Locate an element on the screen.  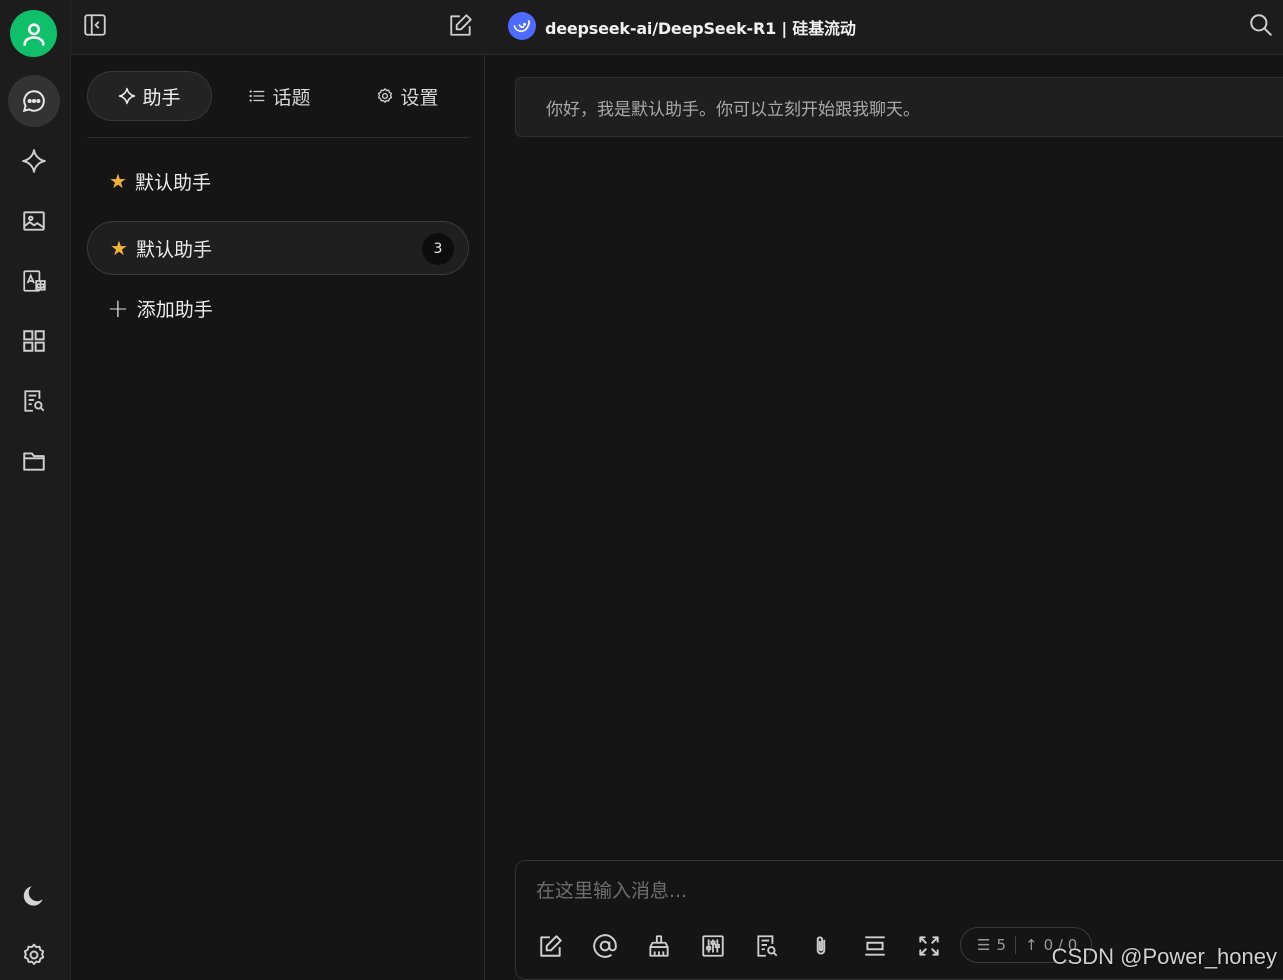
add-assistant-label: 添加助手 is located at coordinates (174, 310).